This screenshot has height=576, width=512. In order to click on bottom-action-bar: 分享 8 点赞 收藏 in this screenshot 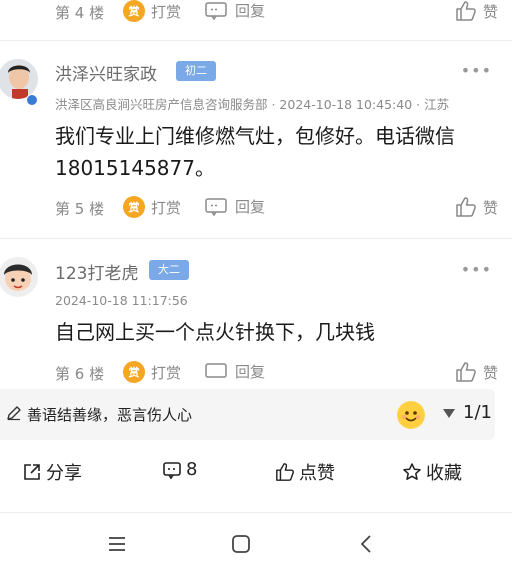, I will do `click(256, 476)`.